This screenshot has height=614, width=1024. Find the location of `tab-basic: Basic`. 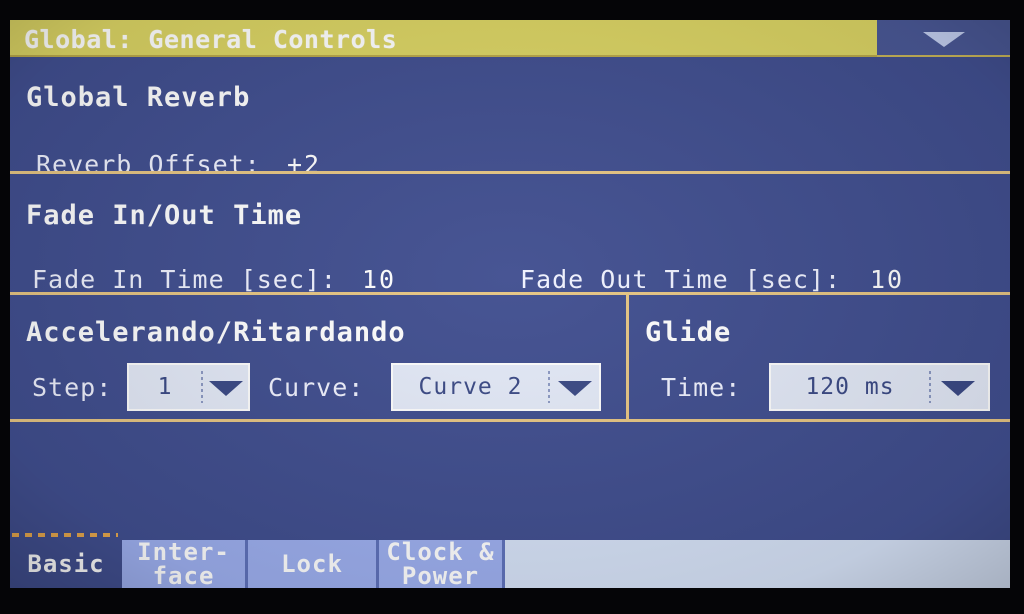

tab-basic: Basic is located at coordinates (66, 564).